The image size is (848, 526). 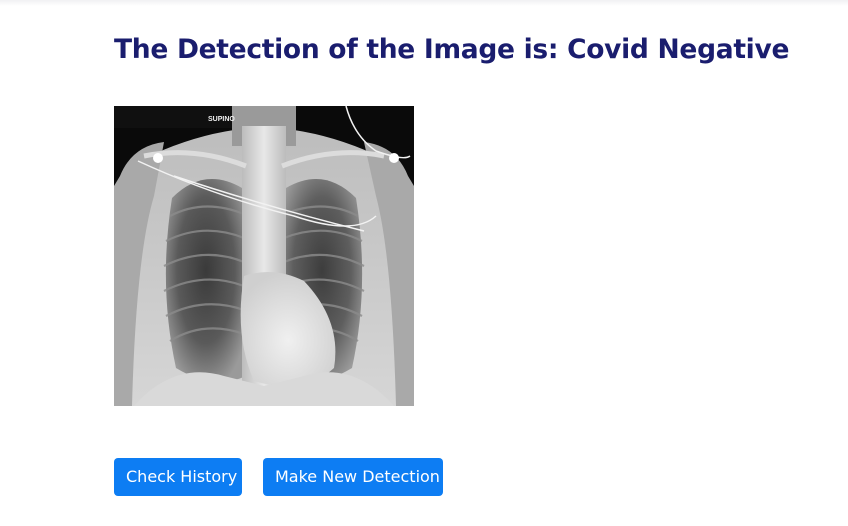 What do you see at coordinates (424, 3) in the screenshot?
I see `top-border` at bounding box center [424, 3].